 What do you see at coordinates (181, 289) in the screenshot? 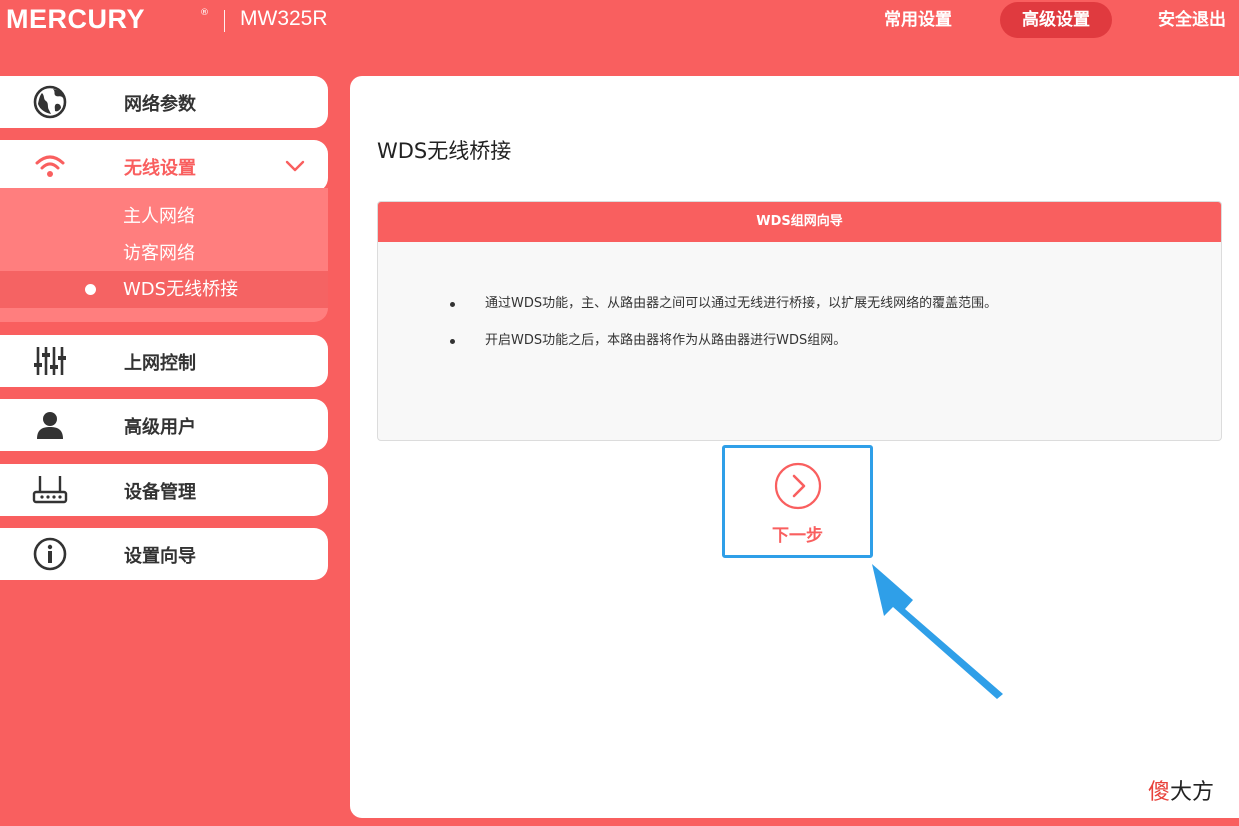
I see `submenu-item-label: WDS无线桥接` at bounding box center [181, 289].